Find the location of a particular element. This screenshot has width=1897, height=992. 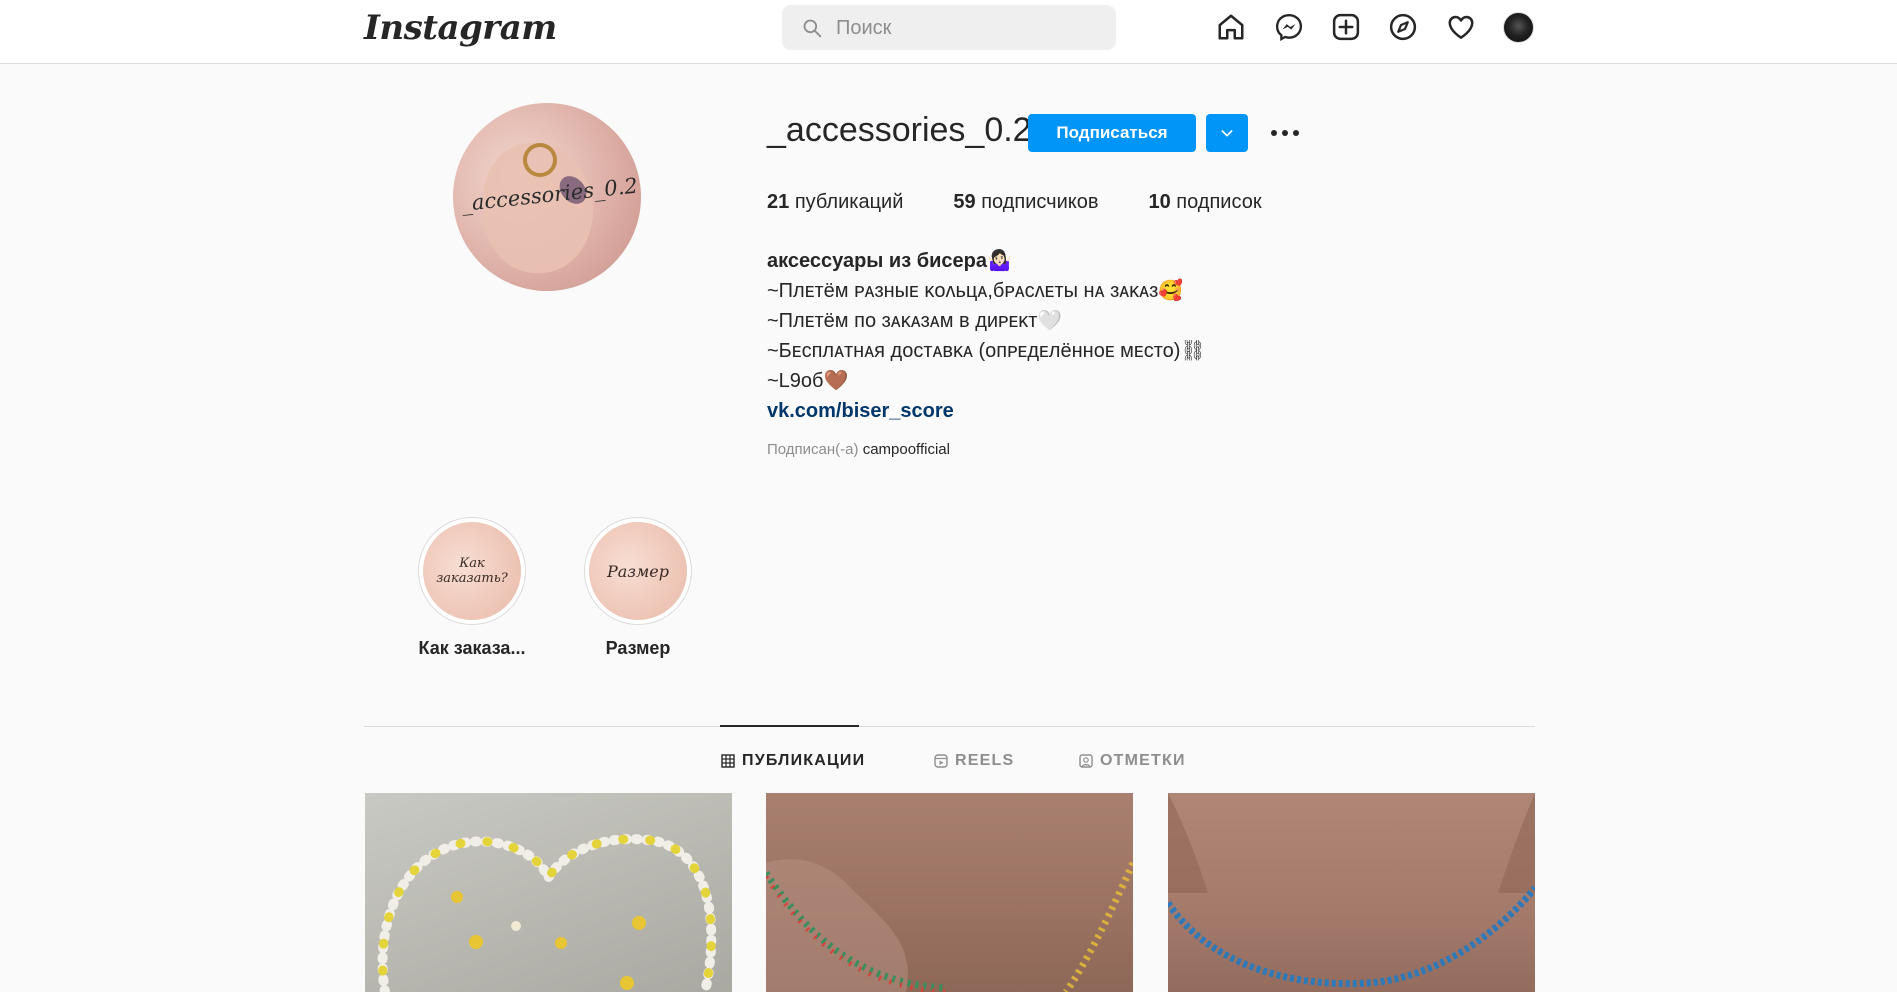

post-image-blue-choker is located at coordinates (1351, 890).